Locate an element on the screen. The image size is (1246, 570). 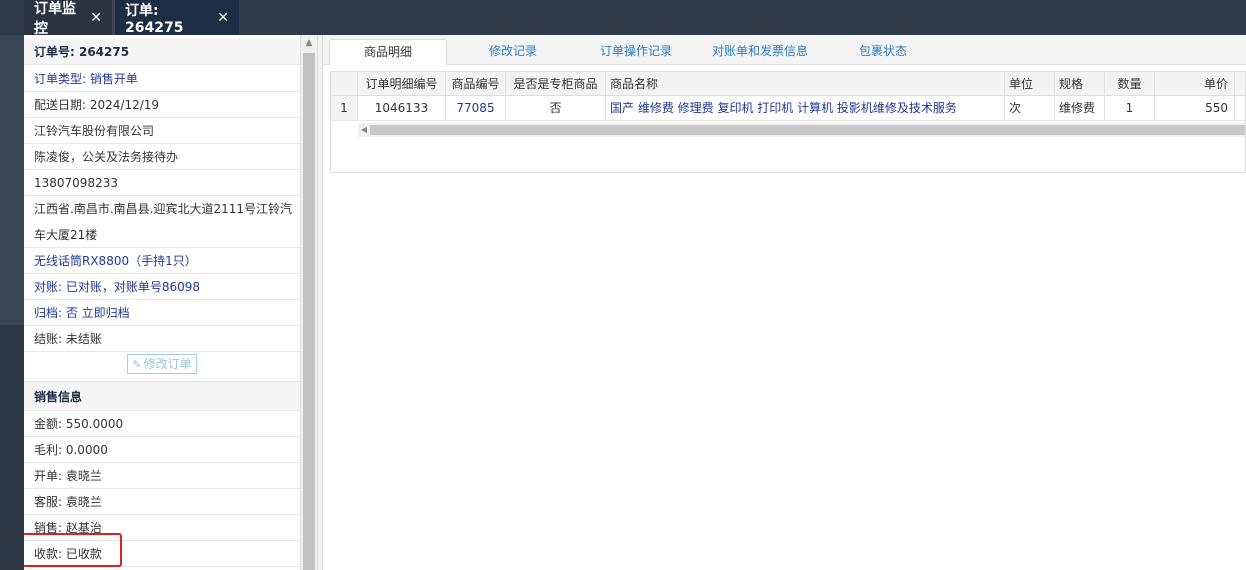
column-header-detail-id: 订单明细编号 is located at coordinates (402, 84).